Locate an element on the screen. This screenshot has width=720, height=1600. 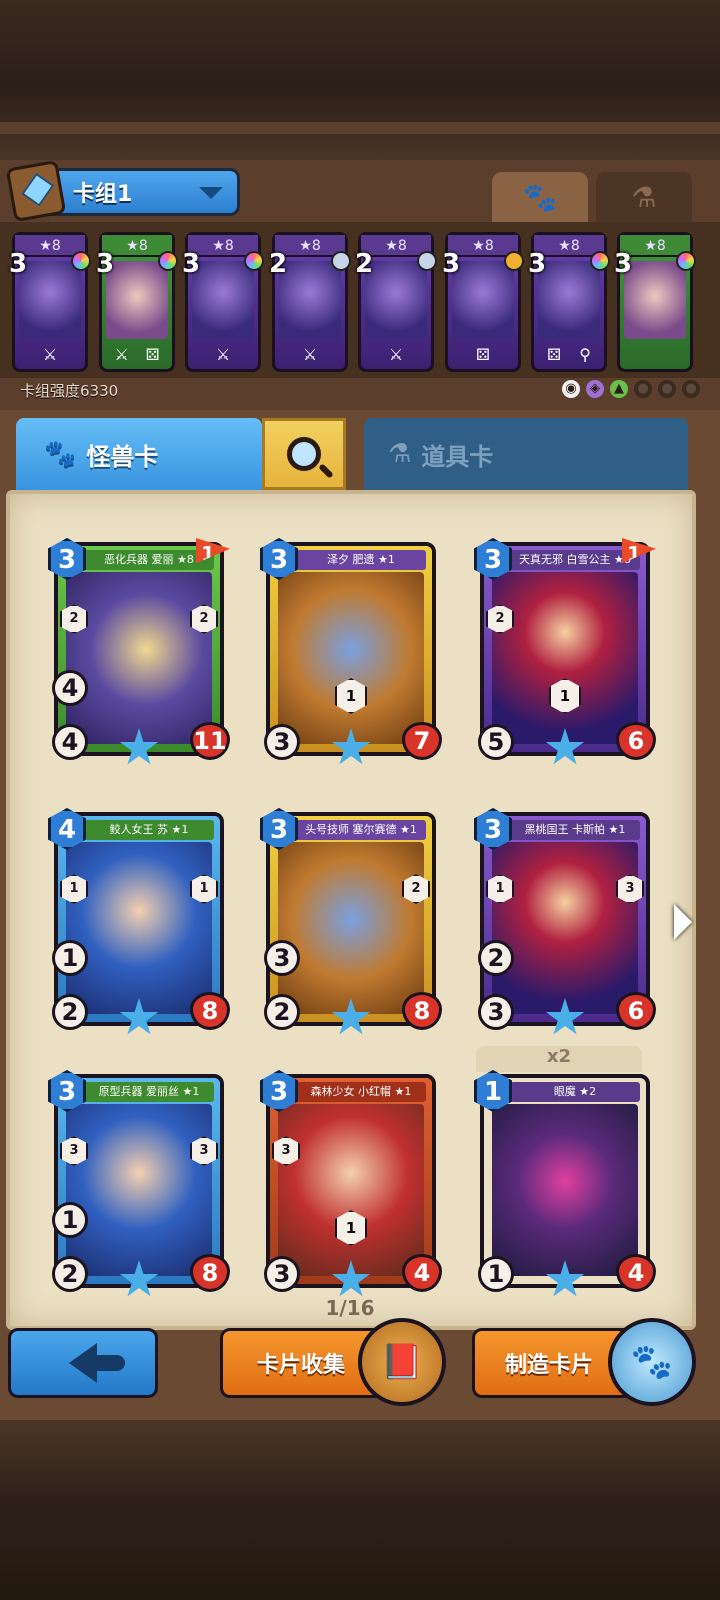
deck-card-tags: ⚄ ⚲ is located at coordinates (569, 354).